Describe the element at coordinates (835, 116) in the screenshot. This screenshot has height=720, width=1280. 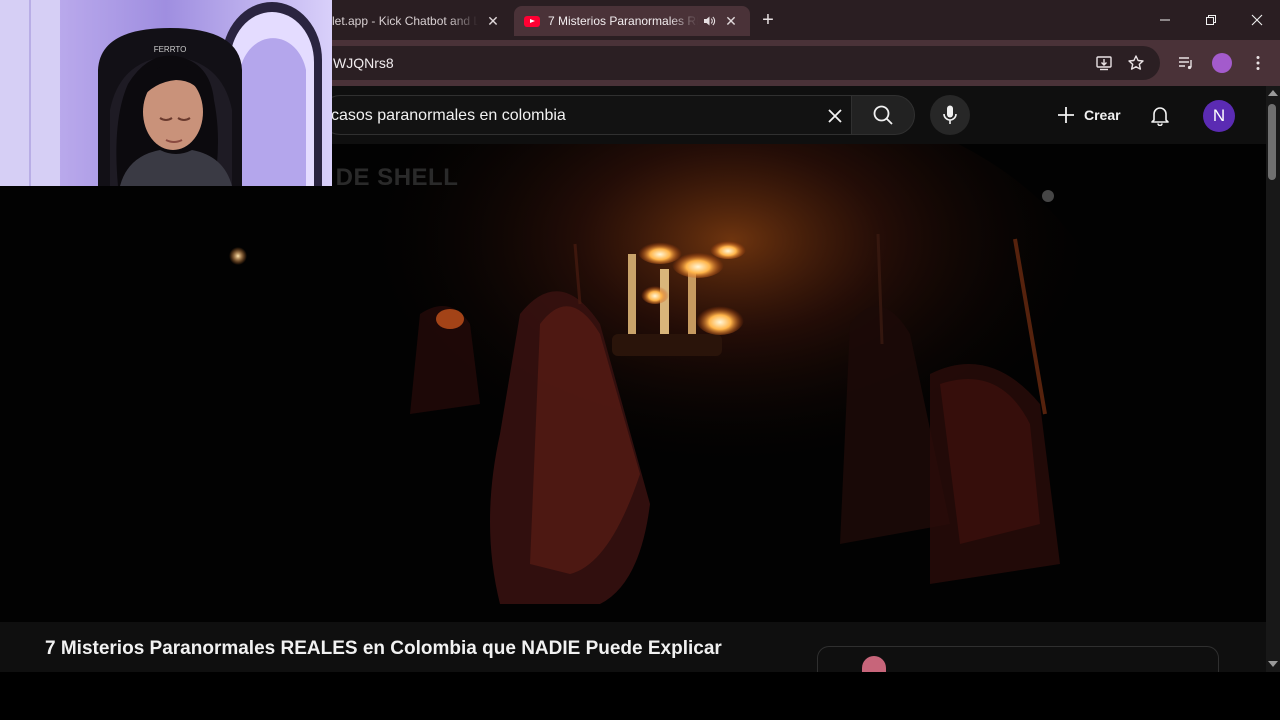
I see `clear-search-icon` at that location.